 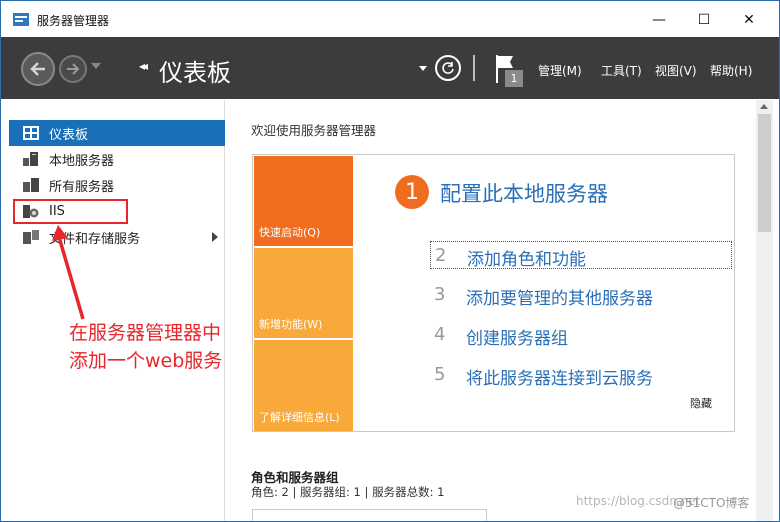 What do you see at coordinates (299, 417) in the screenshot?
I see `tile-label: 了解详细信息(L)` at bounding box center [299, 417].